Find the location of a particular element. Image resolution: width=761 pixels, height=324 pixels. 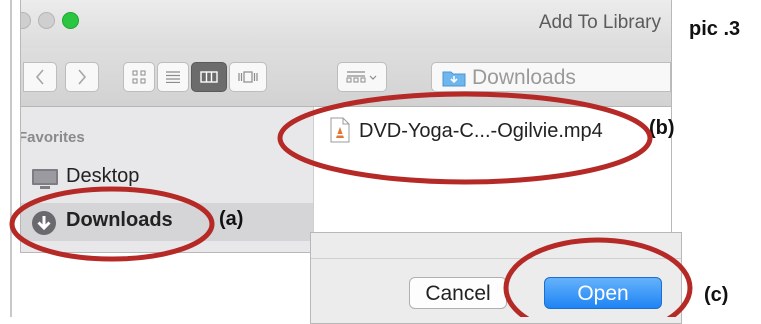

highlight-ellipse-open is located at coordinates (598, 277).